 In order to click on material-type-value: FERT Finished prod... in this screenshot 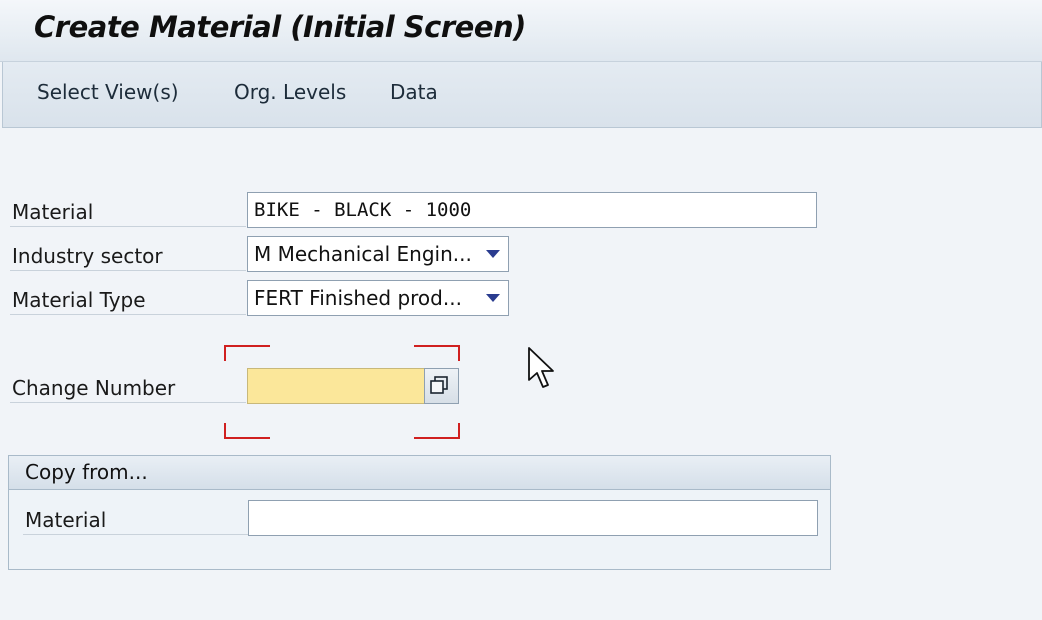, I will do `click(358, 298)`.